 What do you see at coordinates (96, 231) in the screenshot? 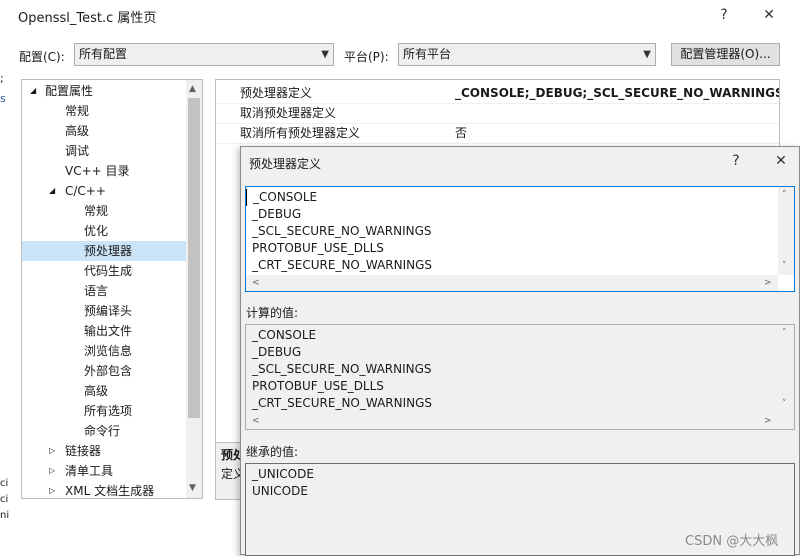
I see `tree-item-label: 优化` at bounding box center [96, 231].